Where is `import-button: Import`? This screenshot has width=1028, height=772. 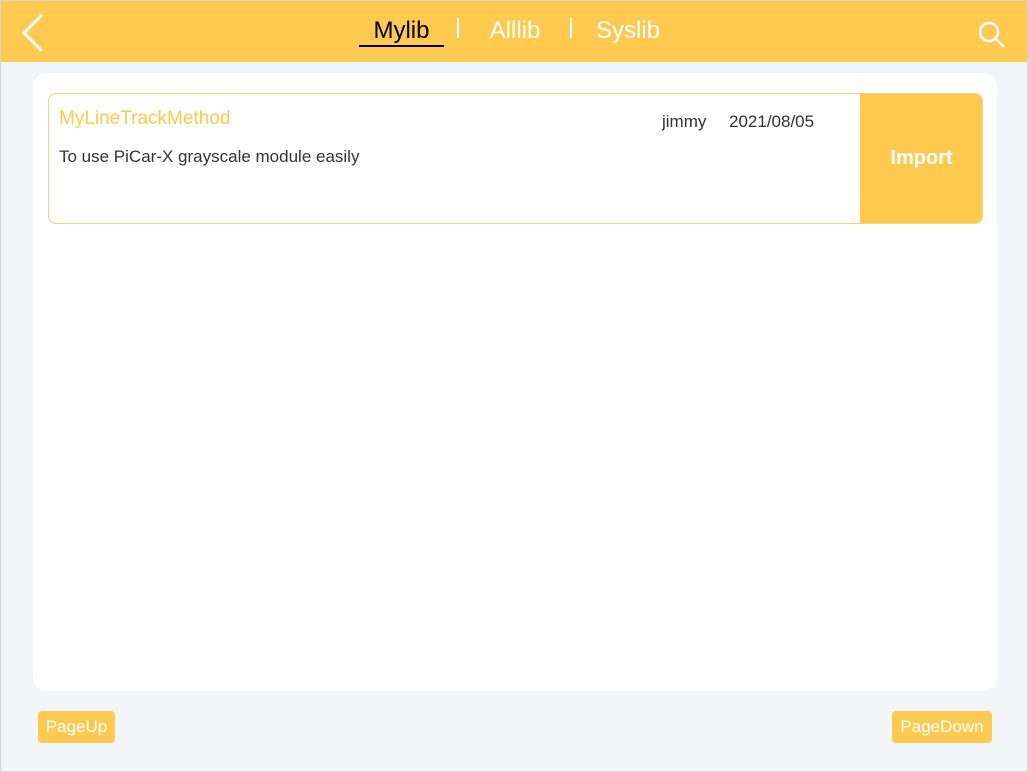
import-button: Import is located at coordinates (921, 158).